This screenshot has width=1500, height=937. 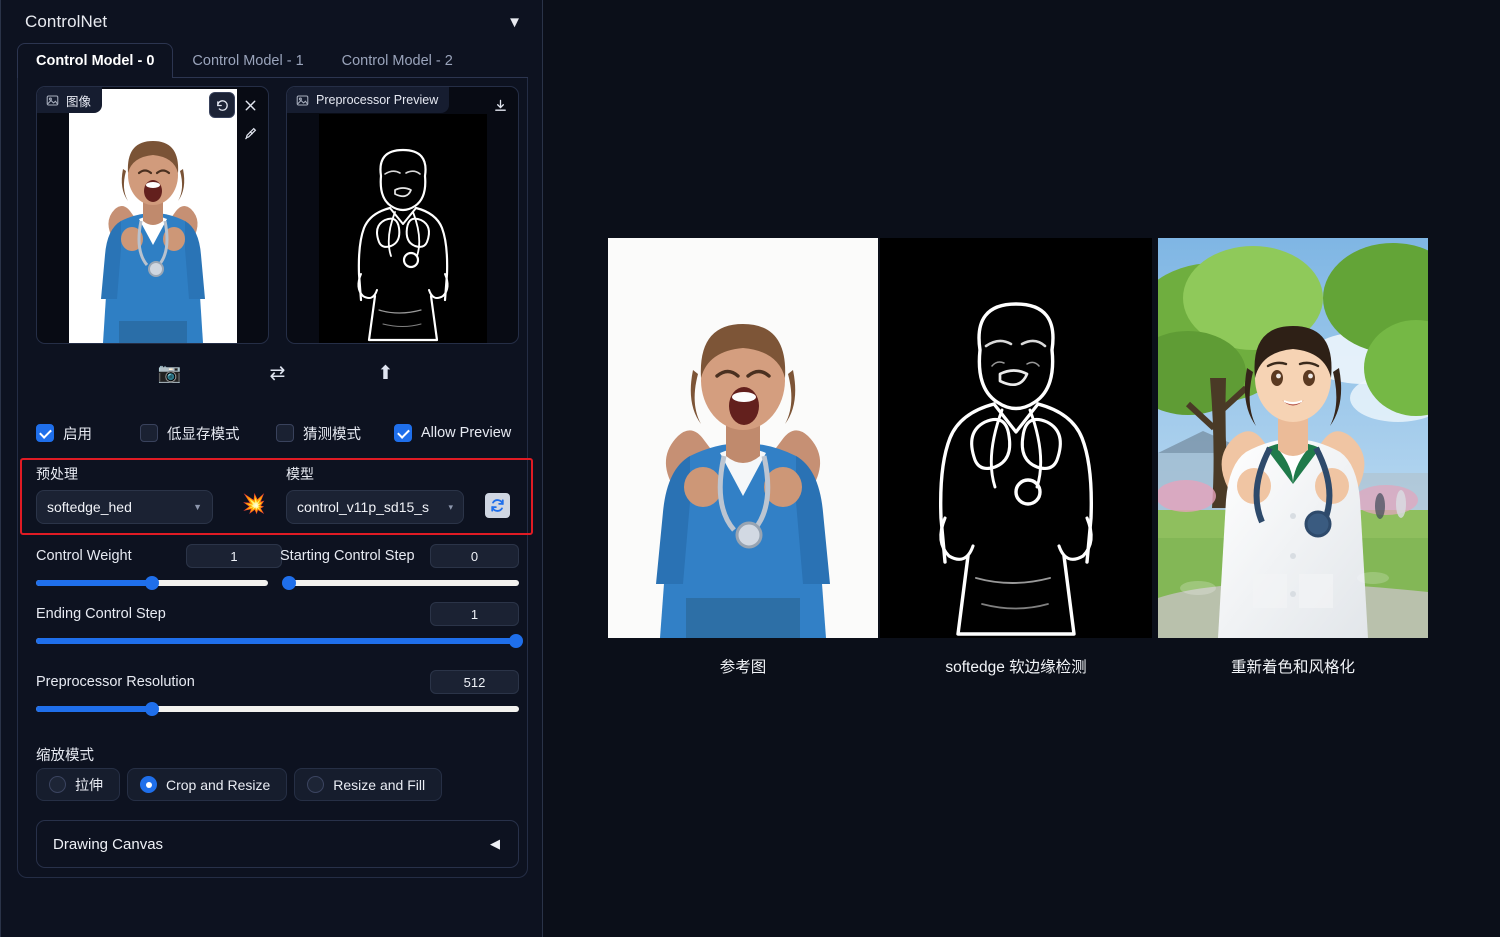 What do you see at coordinates (514, 22) in the screenshot?
I see `caret-down-icon: ▼` at bounding box center [514, 22].